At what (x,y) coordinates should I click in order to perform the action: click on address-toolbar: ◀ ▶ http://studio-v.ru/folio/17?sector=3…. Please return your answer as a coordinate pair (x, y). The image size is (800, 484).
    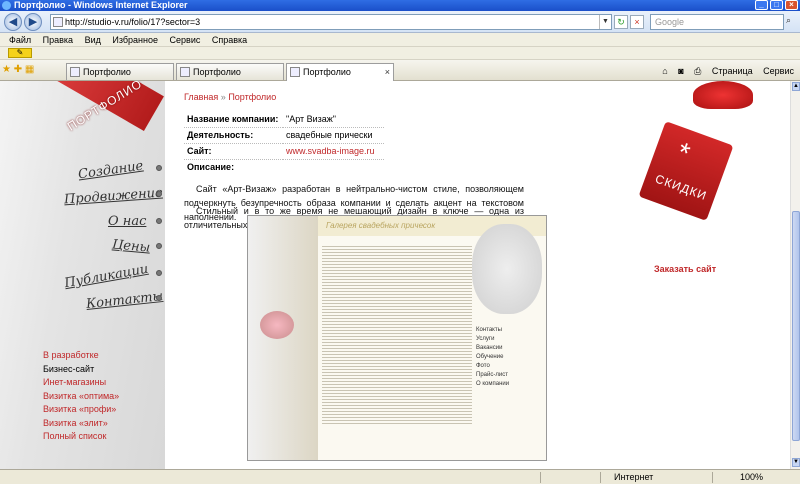
    Looking at the image, I should click on (400, 22).